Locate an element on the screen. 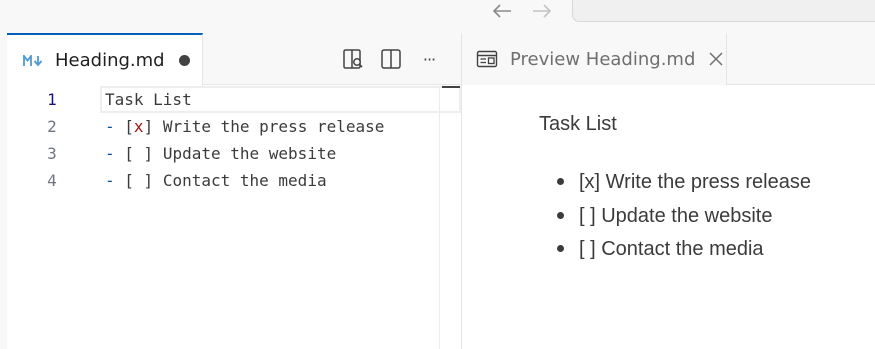 This screenshot has width=875, height=349. command-center-search is located at coordinates (723, 11).